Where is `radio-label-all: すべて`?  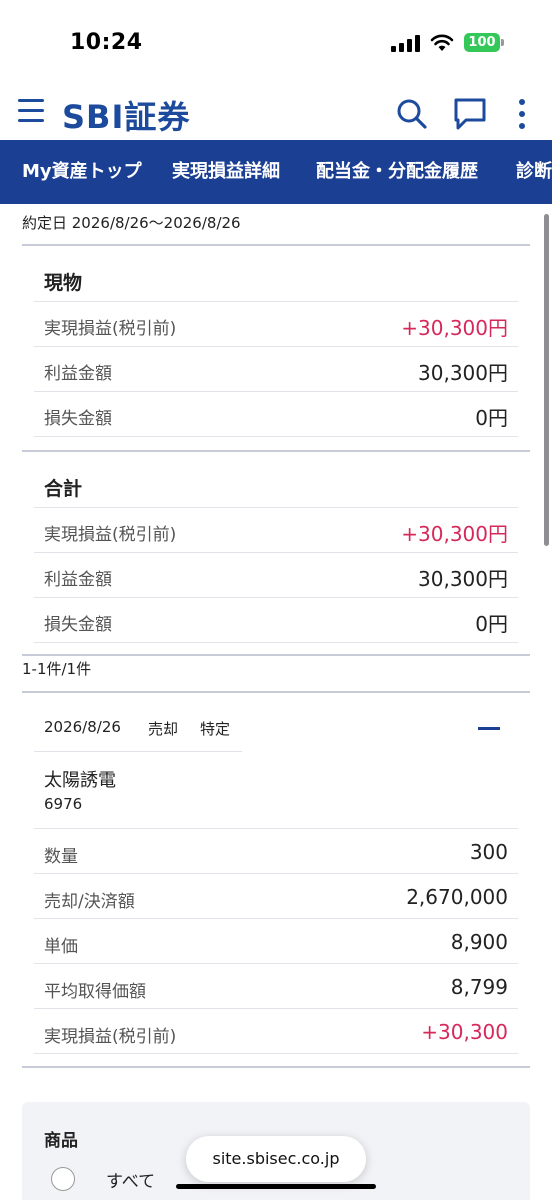
radio-label-all: すべて is located at coordinates (130, 1179).